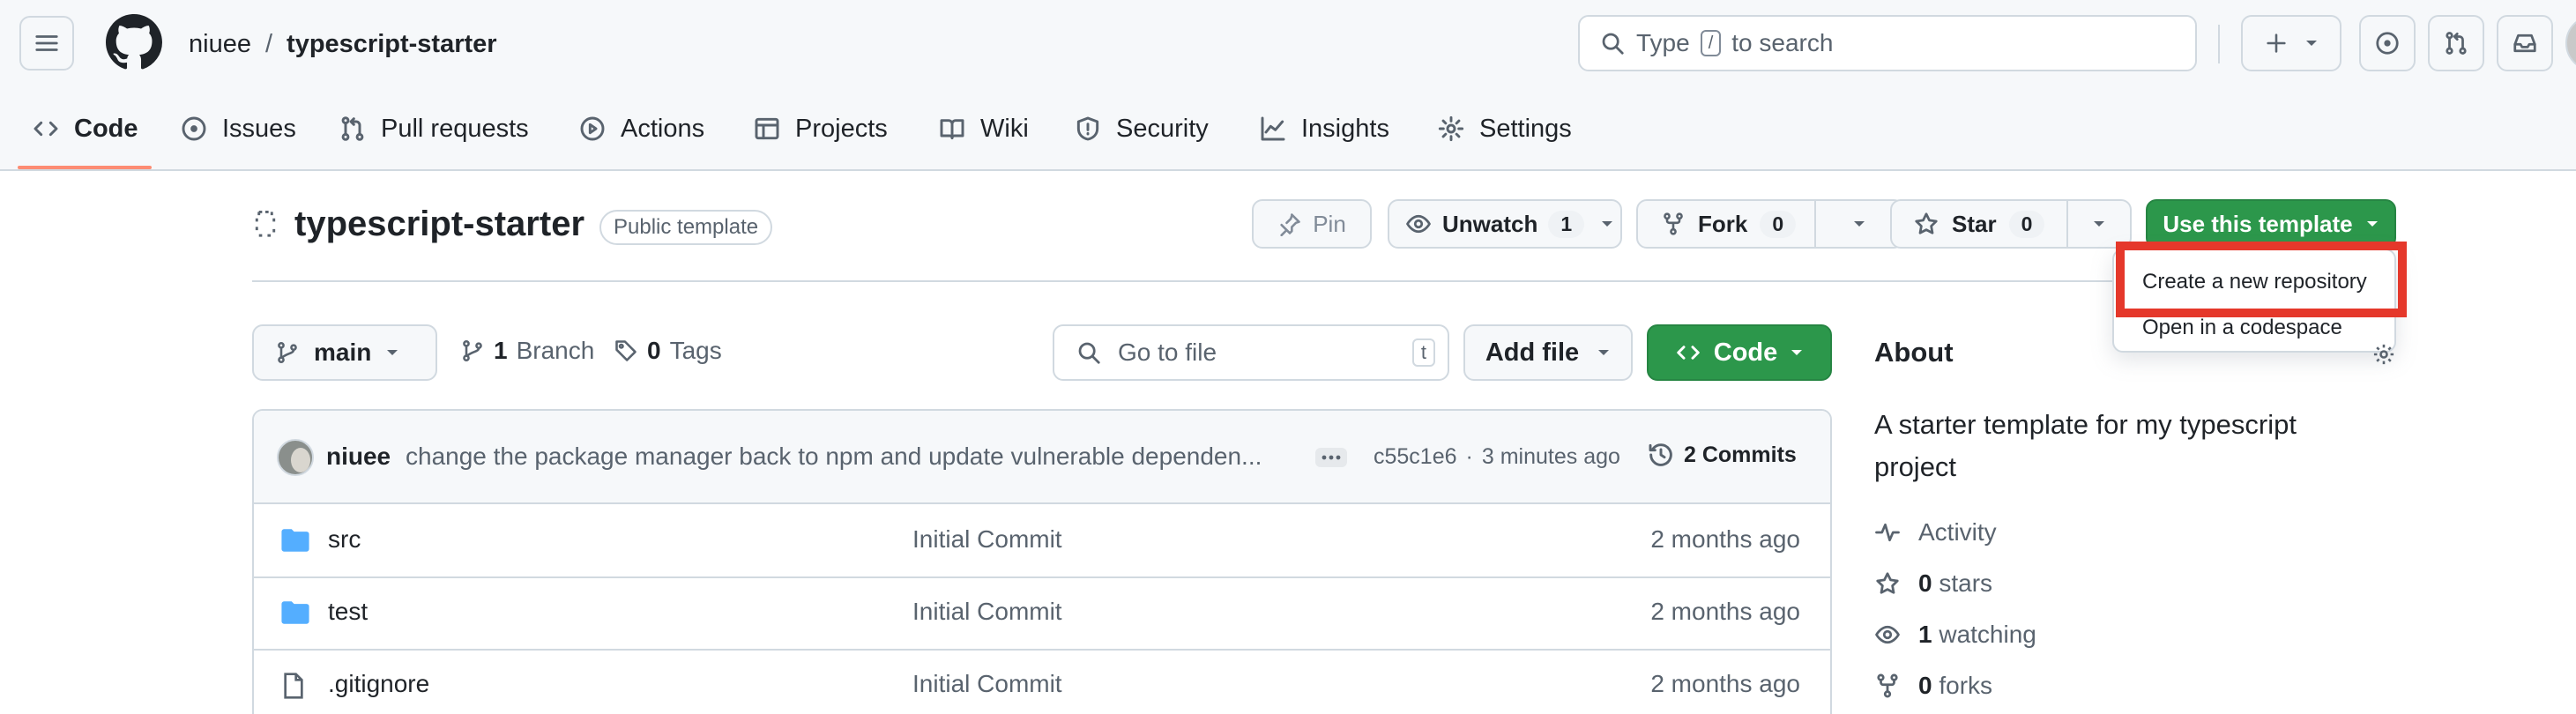  I want to click on inbox-icon, so click(2525, 43).